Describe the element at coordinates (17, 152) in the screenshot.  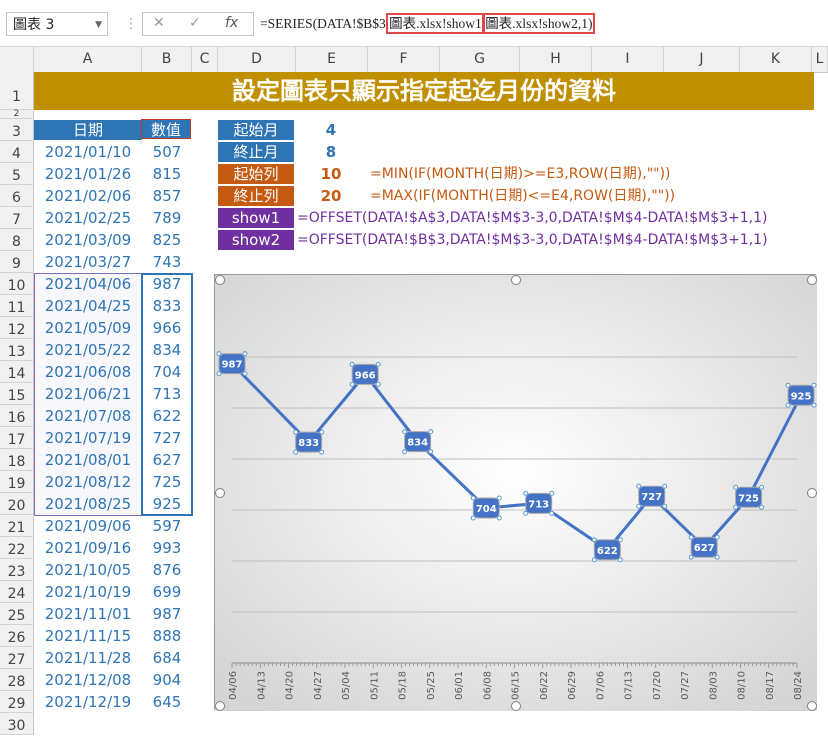
I see `row-header: 4` at that location.